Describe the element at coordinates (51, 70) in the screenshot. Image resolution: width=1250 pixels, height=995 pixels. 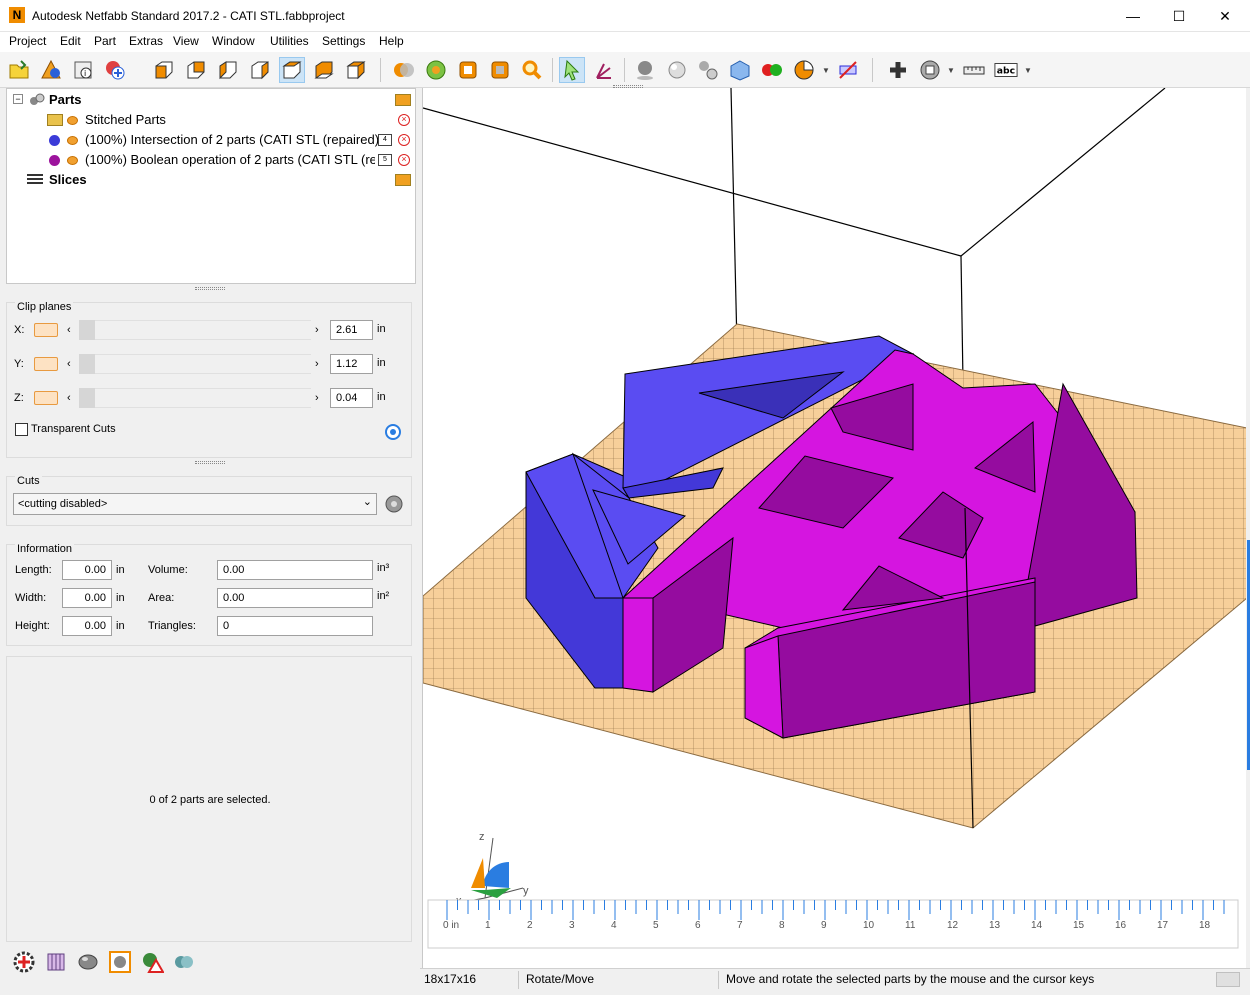
I see `add-part-icon` at that location.